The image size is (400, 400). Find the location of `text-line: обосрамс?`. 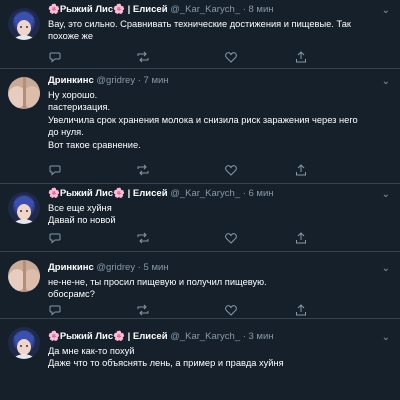

text-line: обосрамс? is located at coordinates (71, 294).